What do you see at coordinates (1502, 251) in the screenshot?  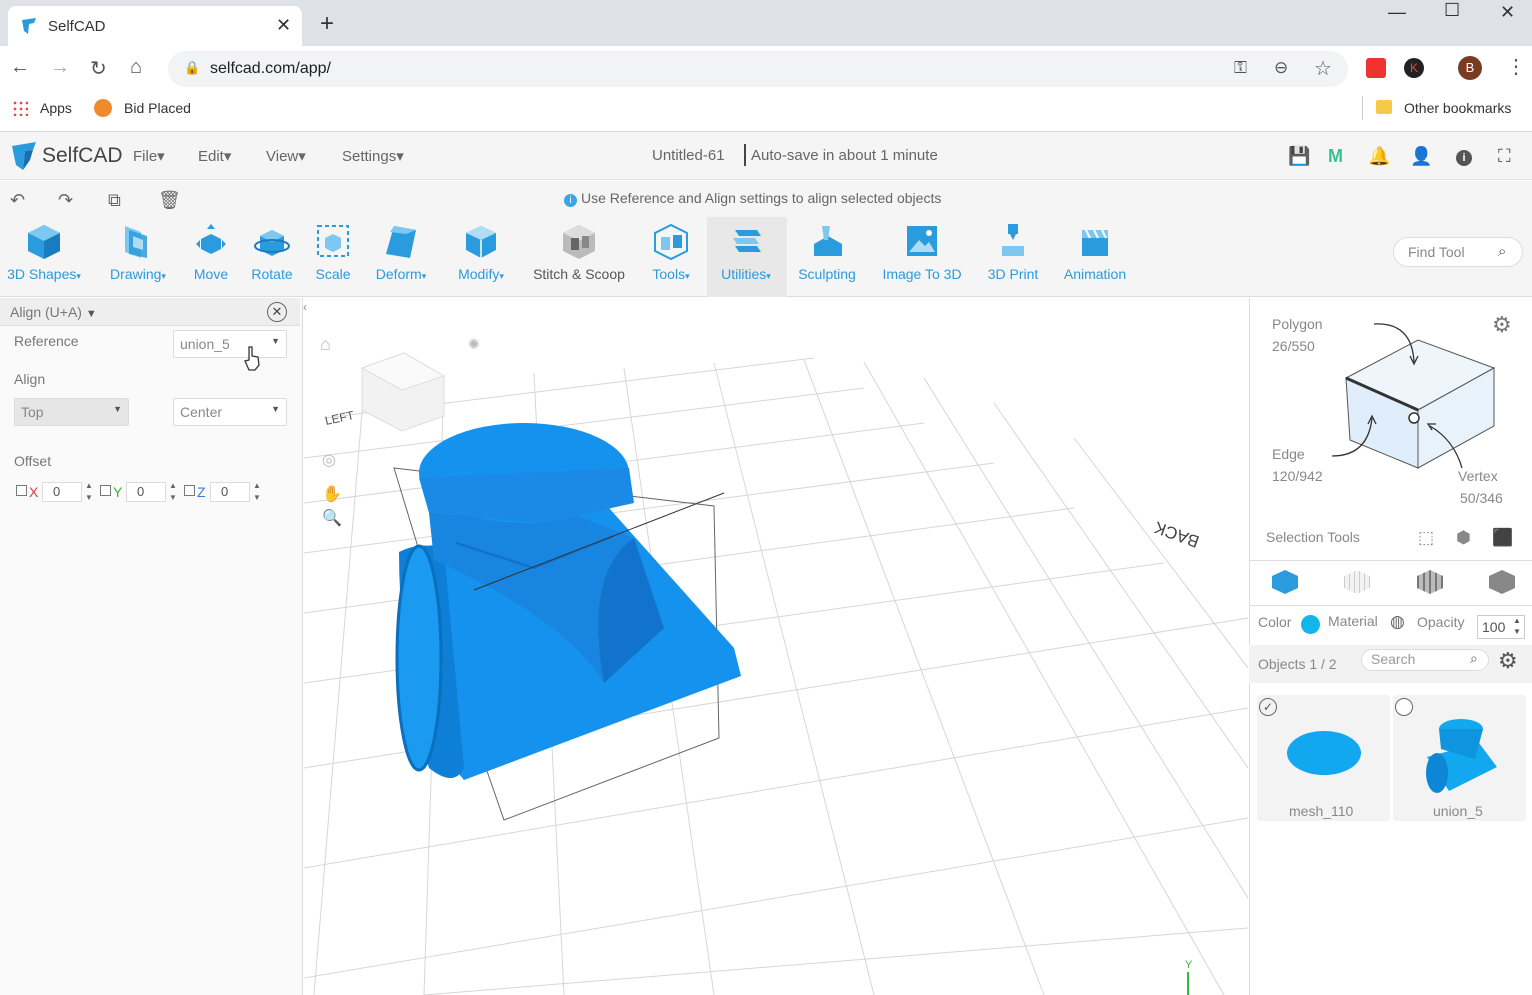 I see `find-tool-search-icon: ⌕` at bounding box center [1502, 251].